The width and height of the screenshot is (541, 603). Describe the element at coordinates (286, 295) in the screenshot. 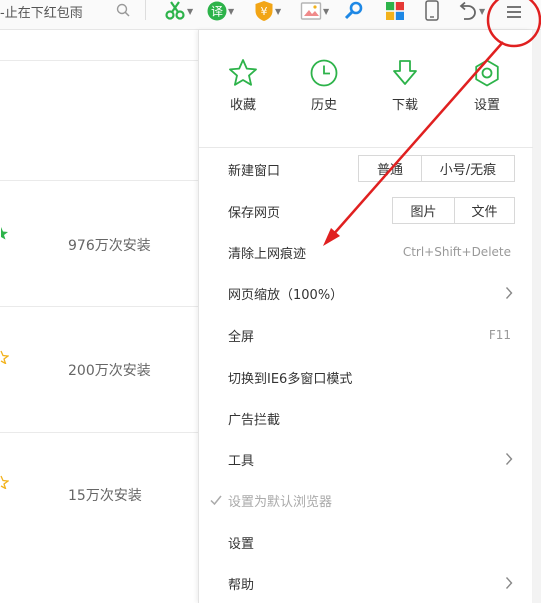

I see `menu-item-label: 网页缩放（100%）` at that location.